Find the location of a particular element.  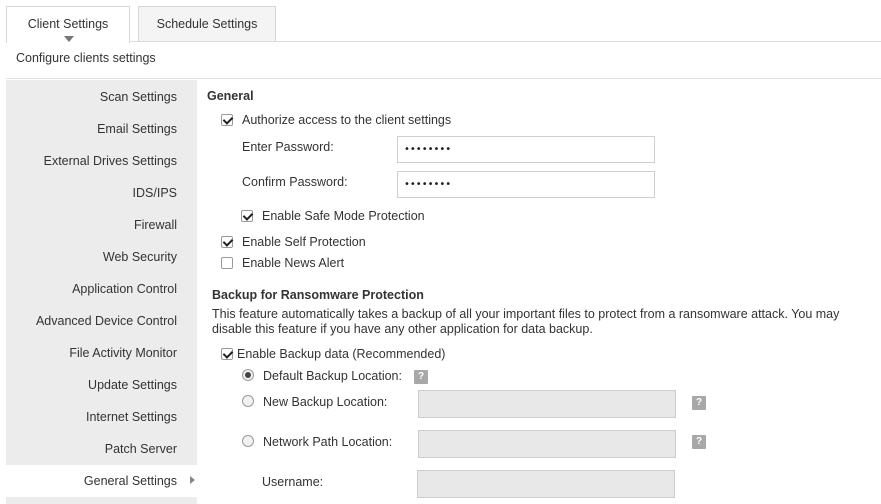

default-location-label: Default Backup Location: is located at coordinates (332, 376).